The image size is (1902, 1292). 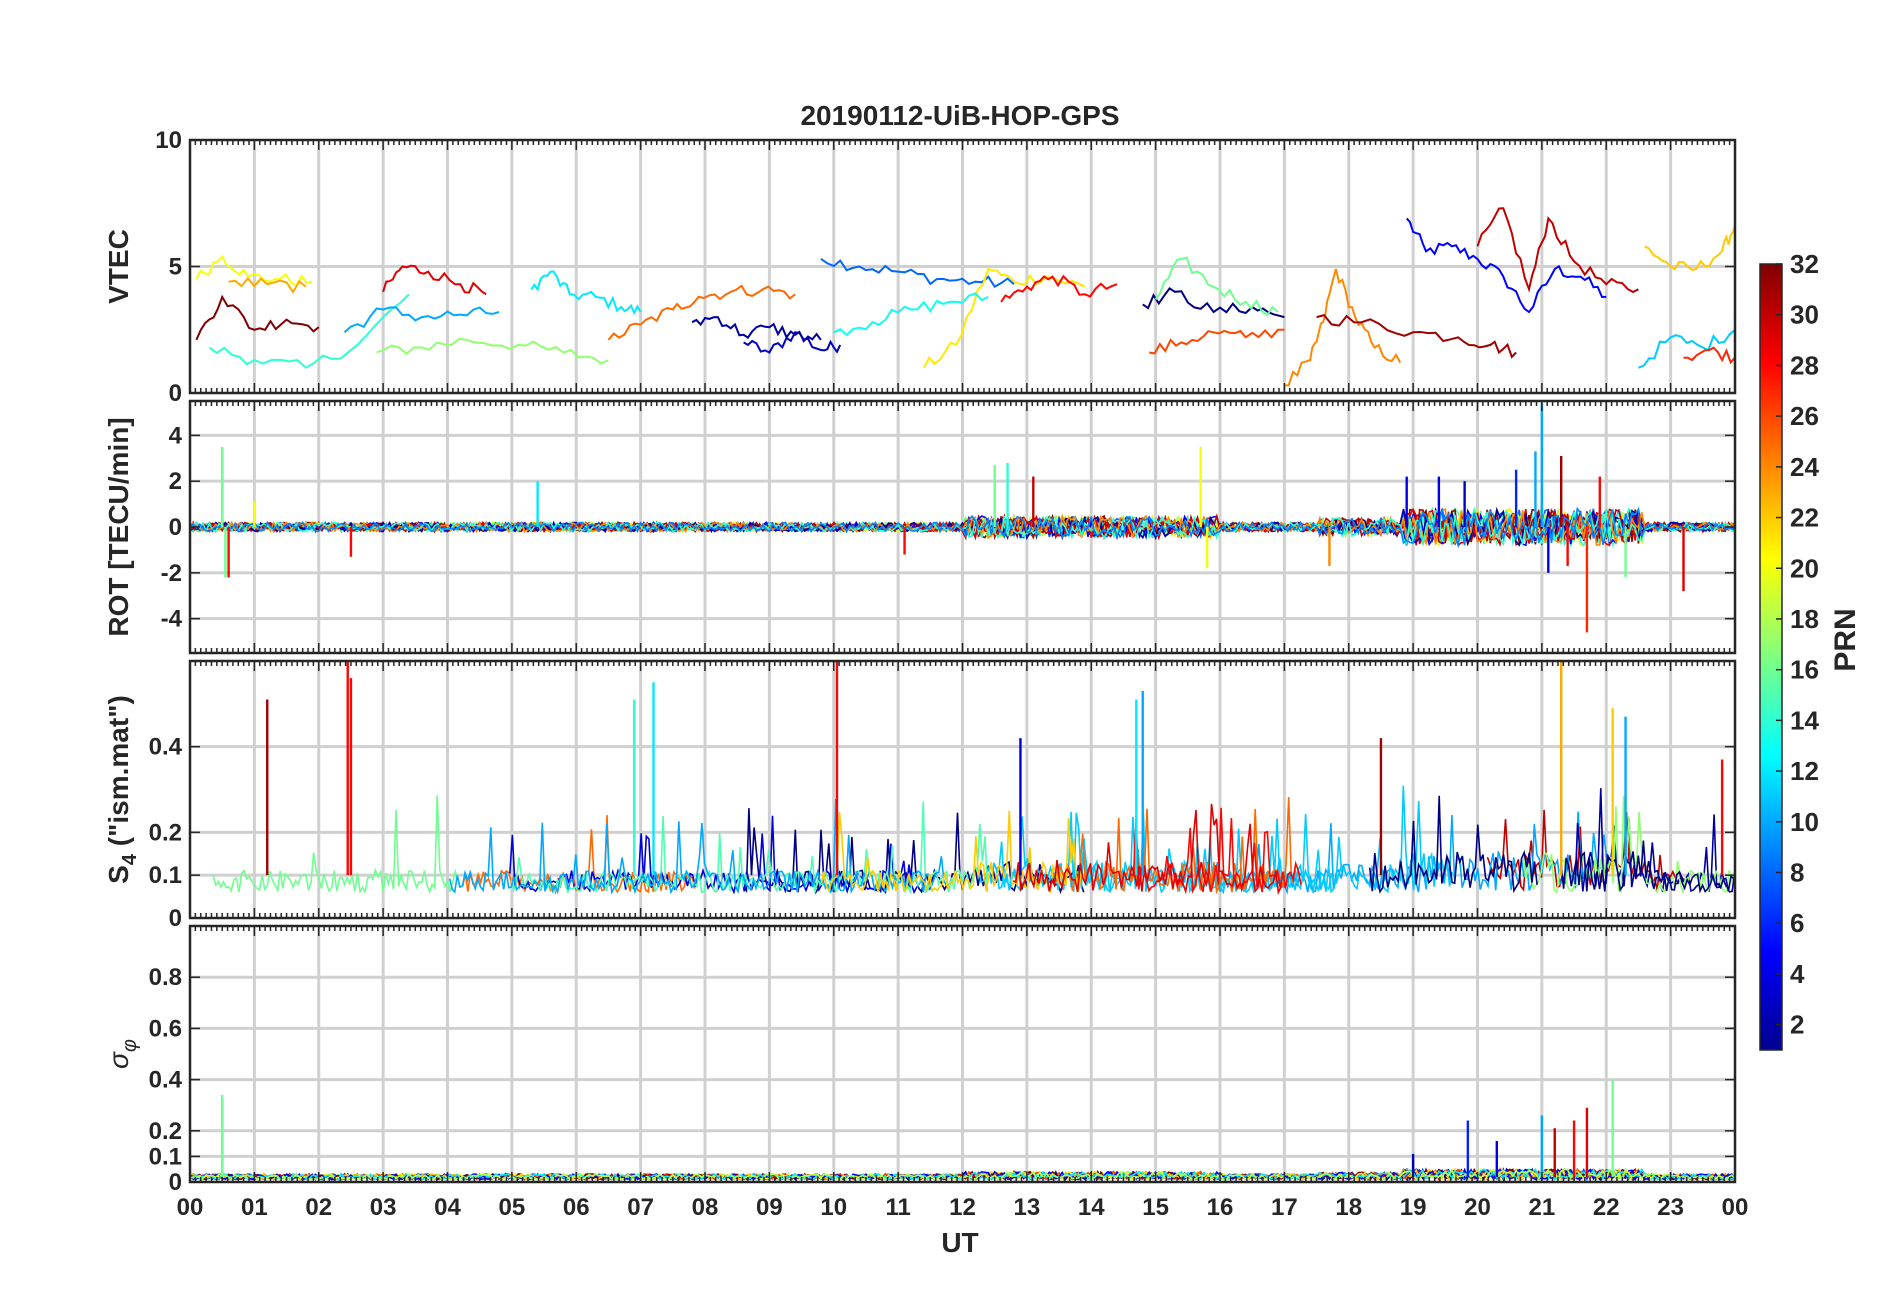 I want to click on colorbar-tick-label: 30, so click(x=1804, y=315).